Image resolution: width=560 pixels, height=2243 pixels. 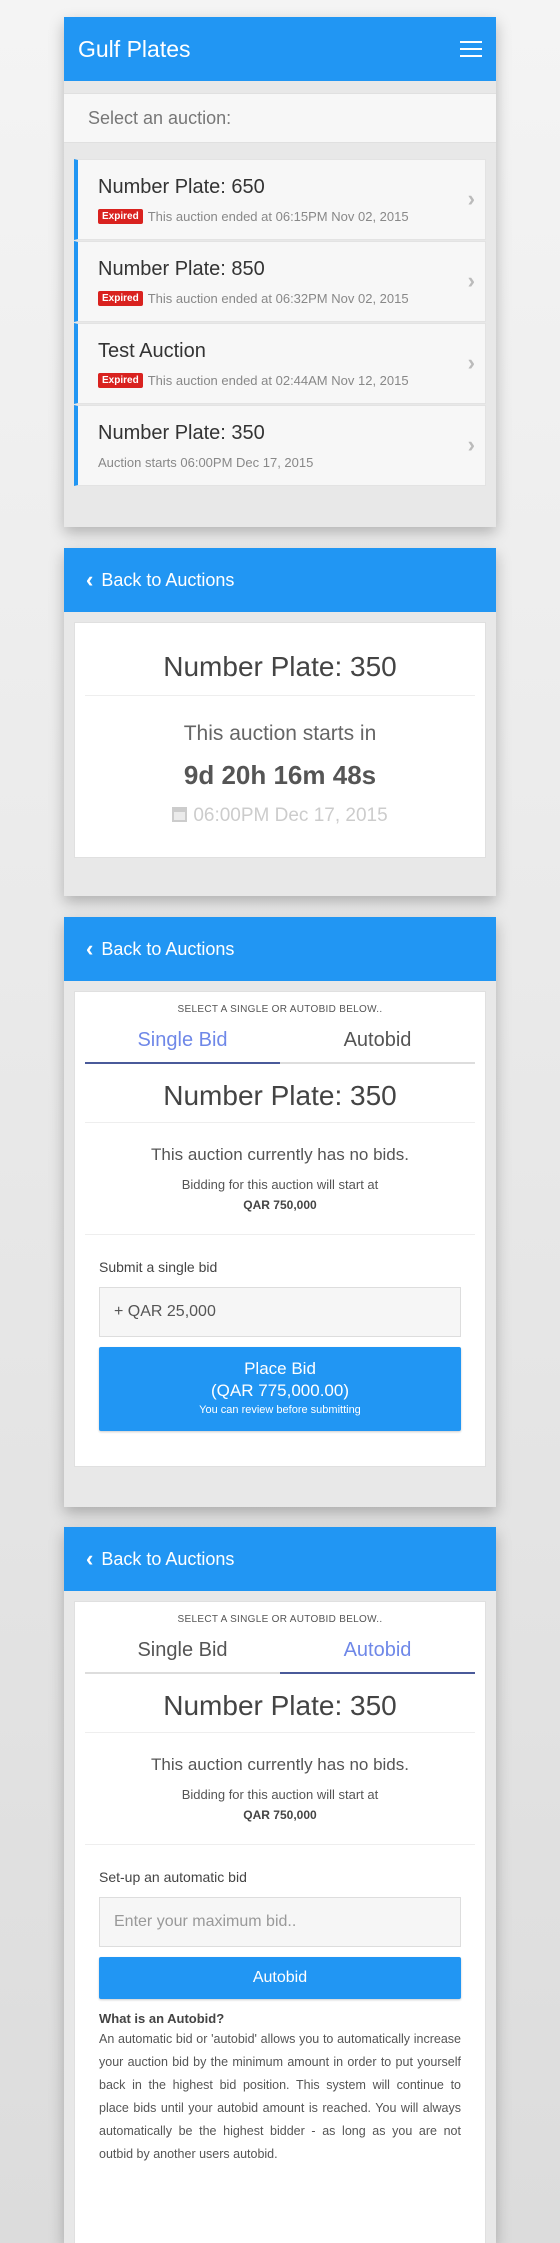 What do you see at coordinates (280, 49) in the screenshot?
I see `app-bar: Gulf Plates` at bounding box center [280, 49].